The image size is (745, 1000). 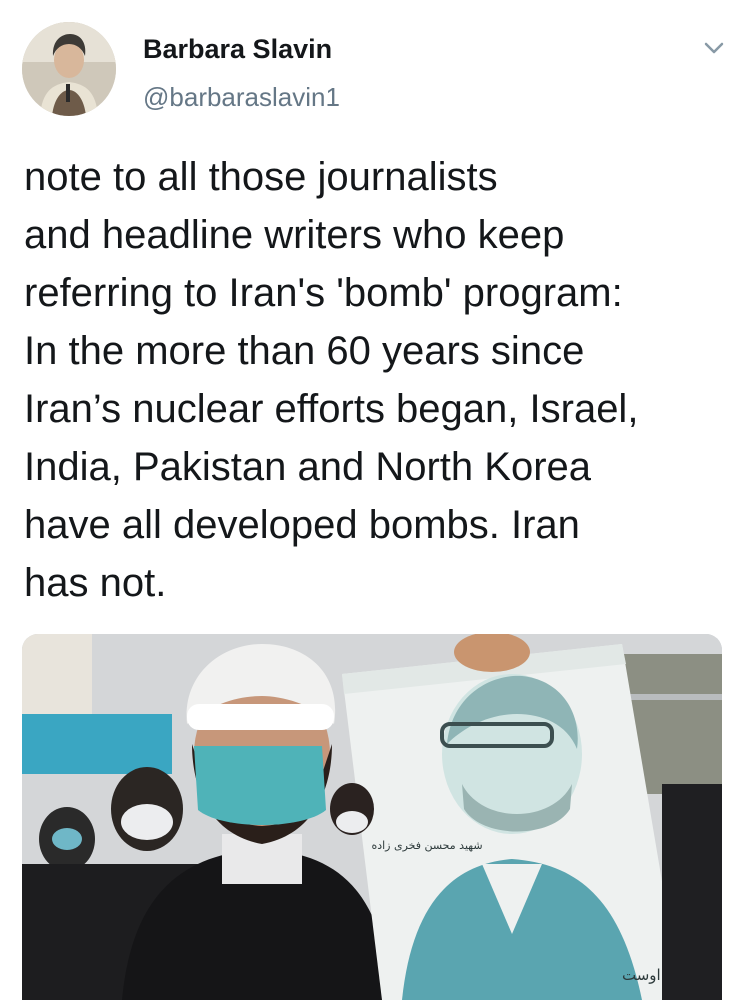 What do you see at coordinates (426, 845) in the screenshot?
I see `poster-signature: شهید محسن فخری زاده` at bounding box center [426, 845].